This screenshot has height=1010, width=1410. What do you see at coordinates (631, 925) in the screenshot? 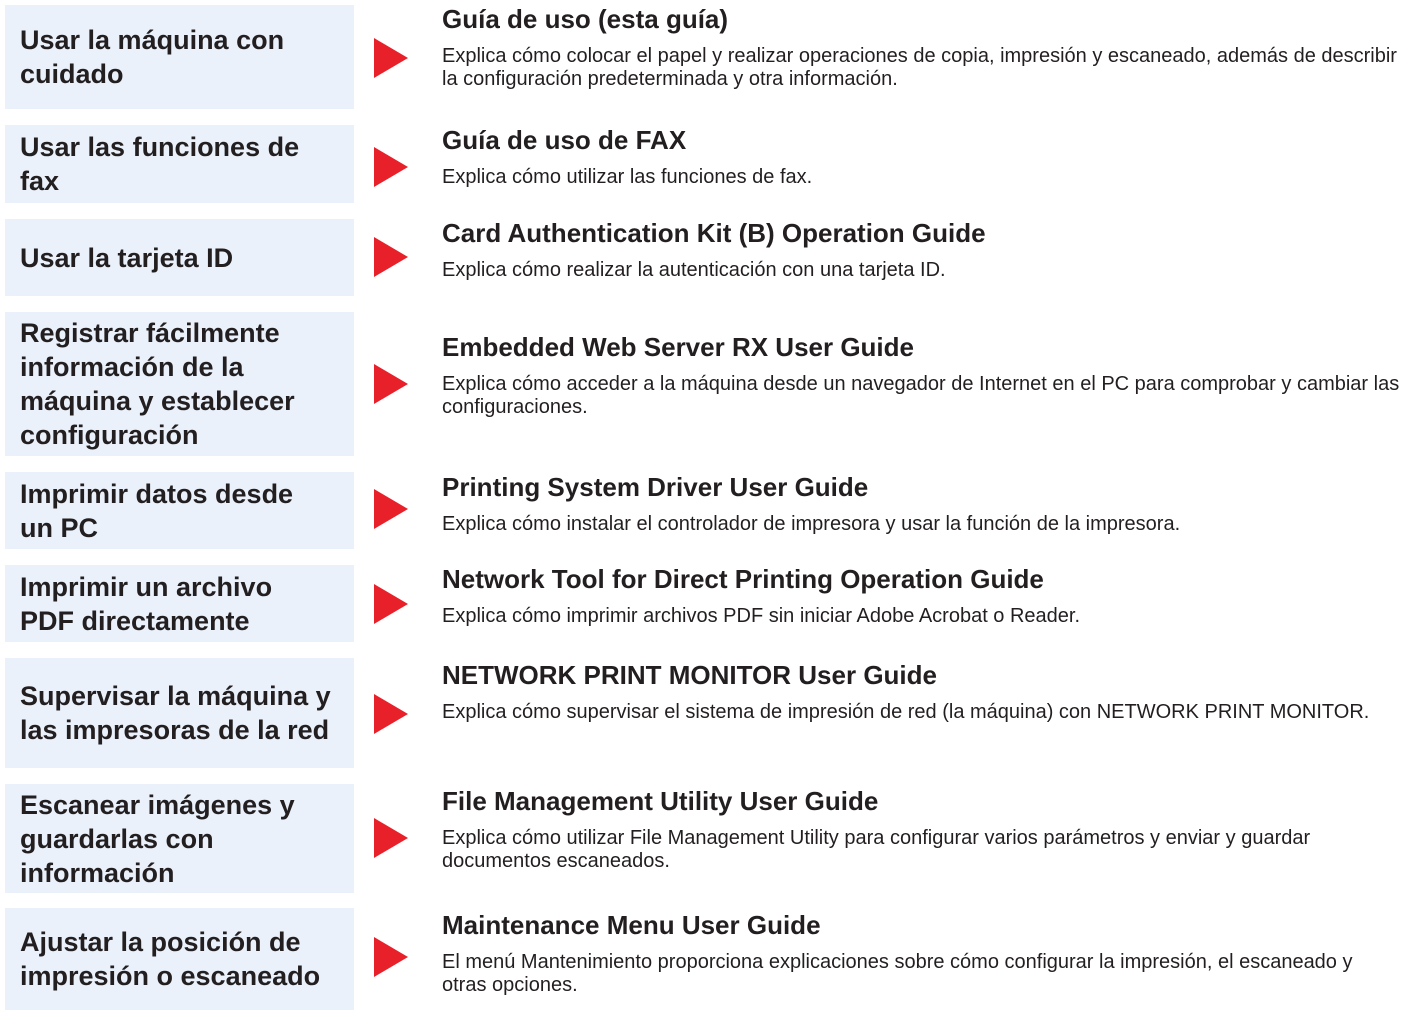
I see `guide-title: Maintenance Menu User Guide` at bounding box center [631, 925].